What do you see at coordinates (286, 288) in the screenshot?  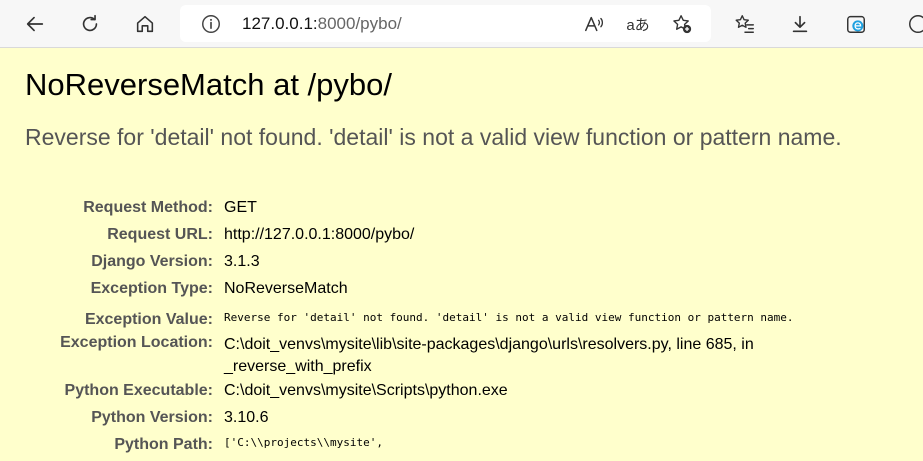 I see `row-value: NoReverseMatch` at bounding box center [286, 288].